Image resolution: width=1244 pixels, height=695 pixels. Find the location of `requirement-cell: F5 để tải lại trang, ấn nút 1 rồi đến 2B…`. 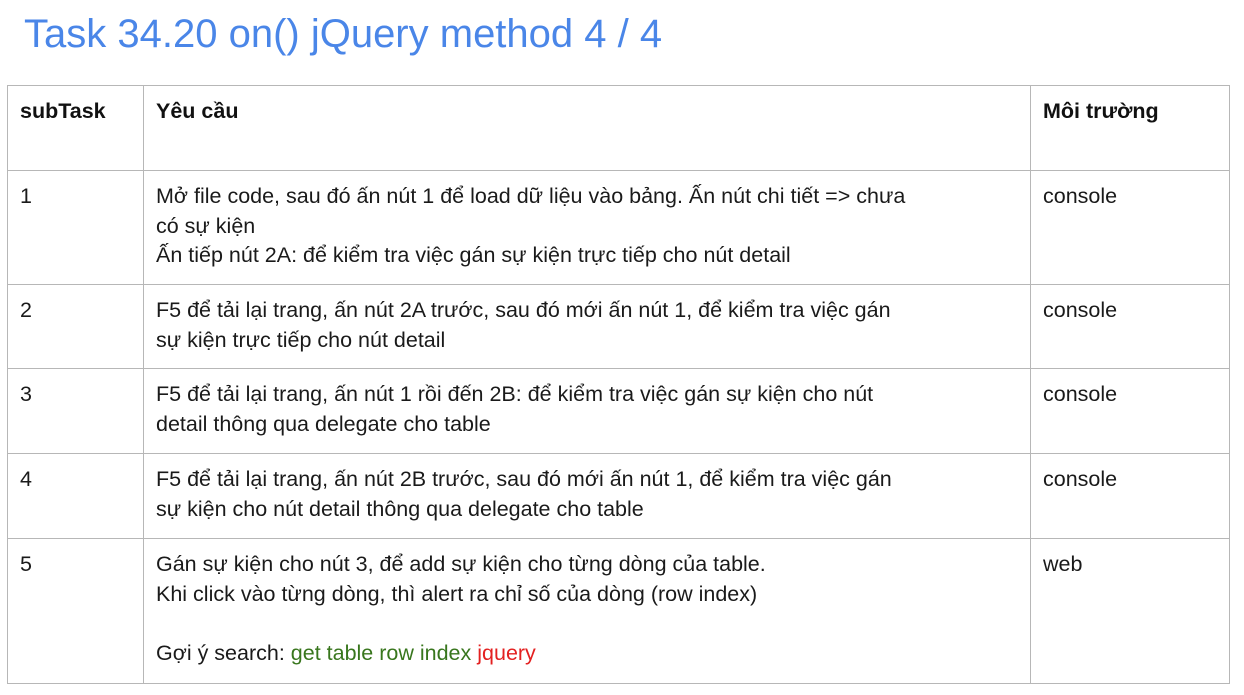

requirement-cell: F5 để tải lại trang, ấn nút 1 rồi đến 2B… is located at coordinates (587, 411).